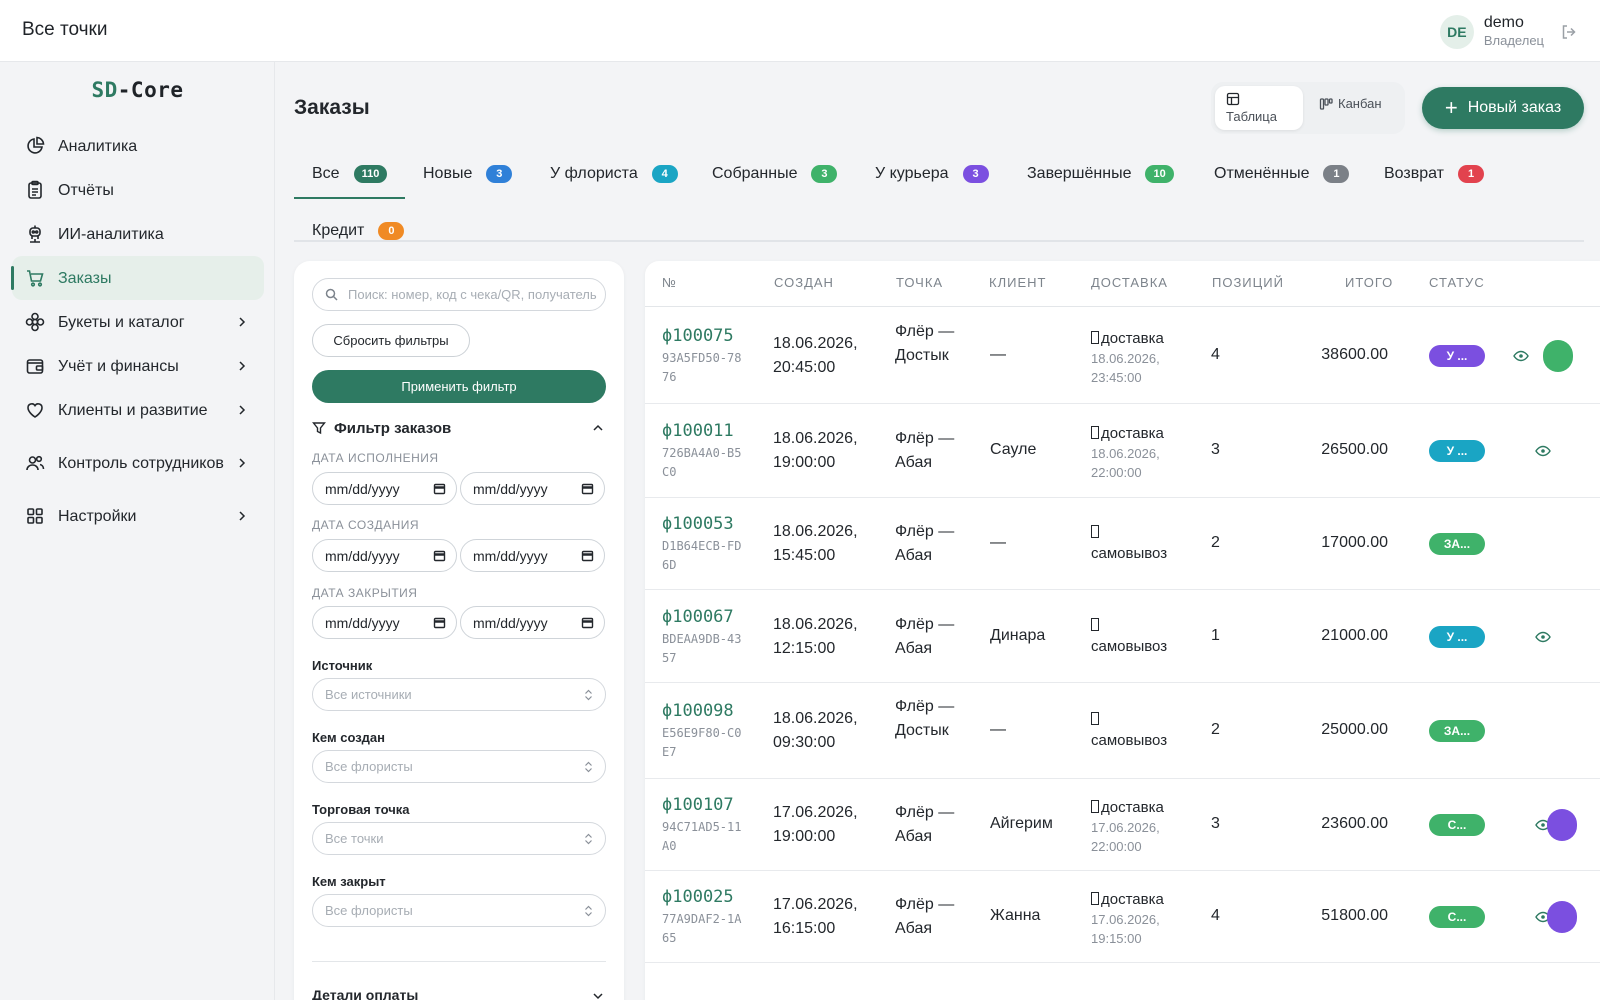 Image resolution: width=1600 pixels, height=1000 pixels. What do you see at coordinates (932, 174) in the screenshot?
I see `tab-4: У курьера 3` at bounding box center [932, 174].